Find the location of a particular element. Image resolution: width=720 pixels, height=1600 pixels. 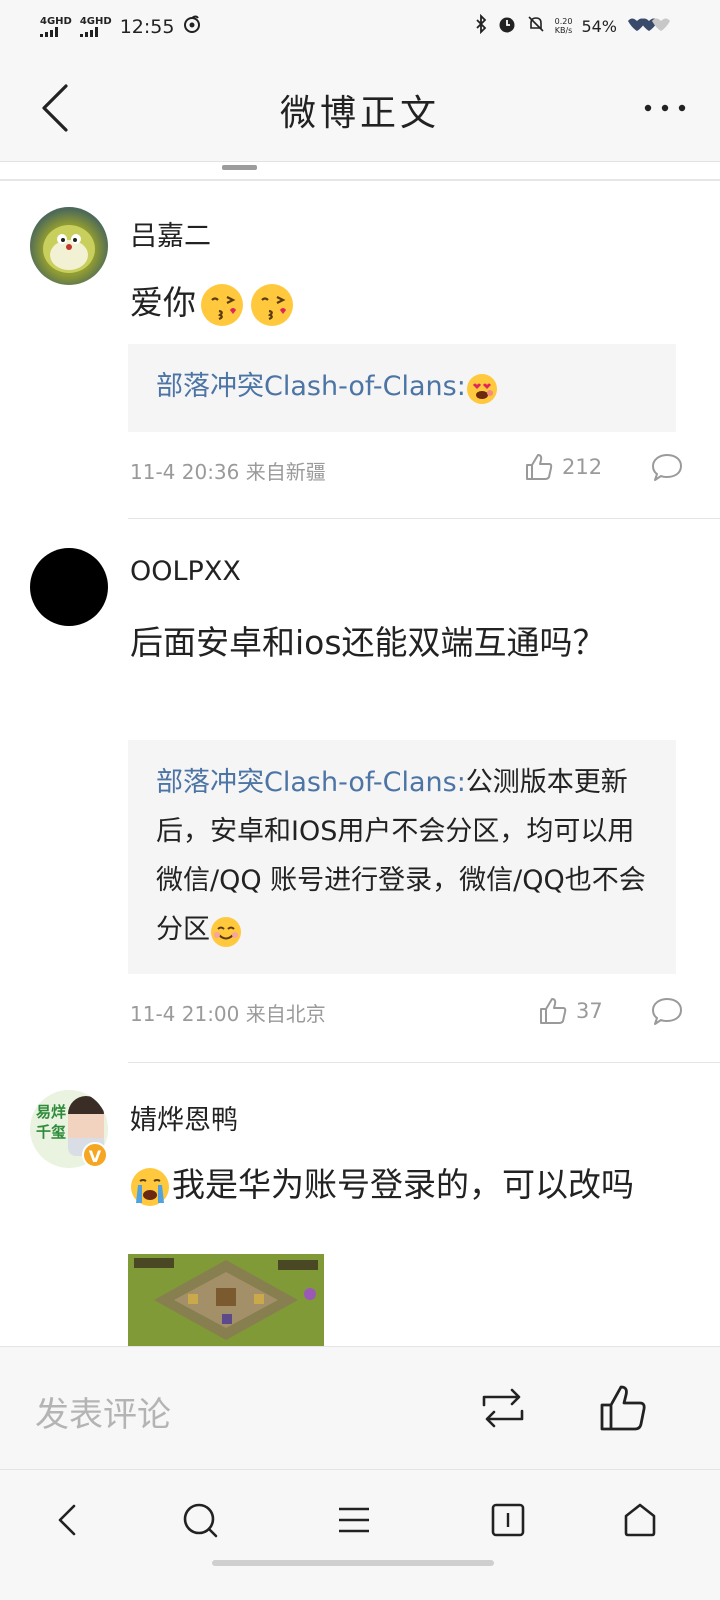

comment-text: 后面安卓和ios还能双端互通吗？ is located at coordinates (368, 642).